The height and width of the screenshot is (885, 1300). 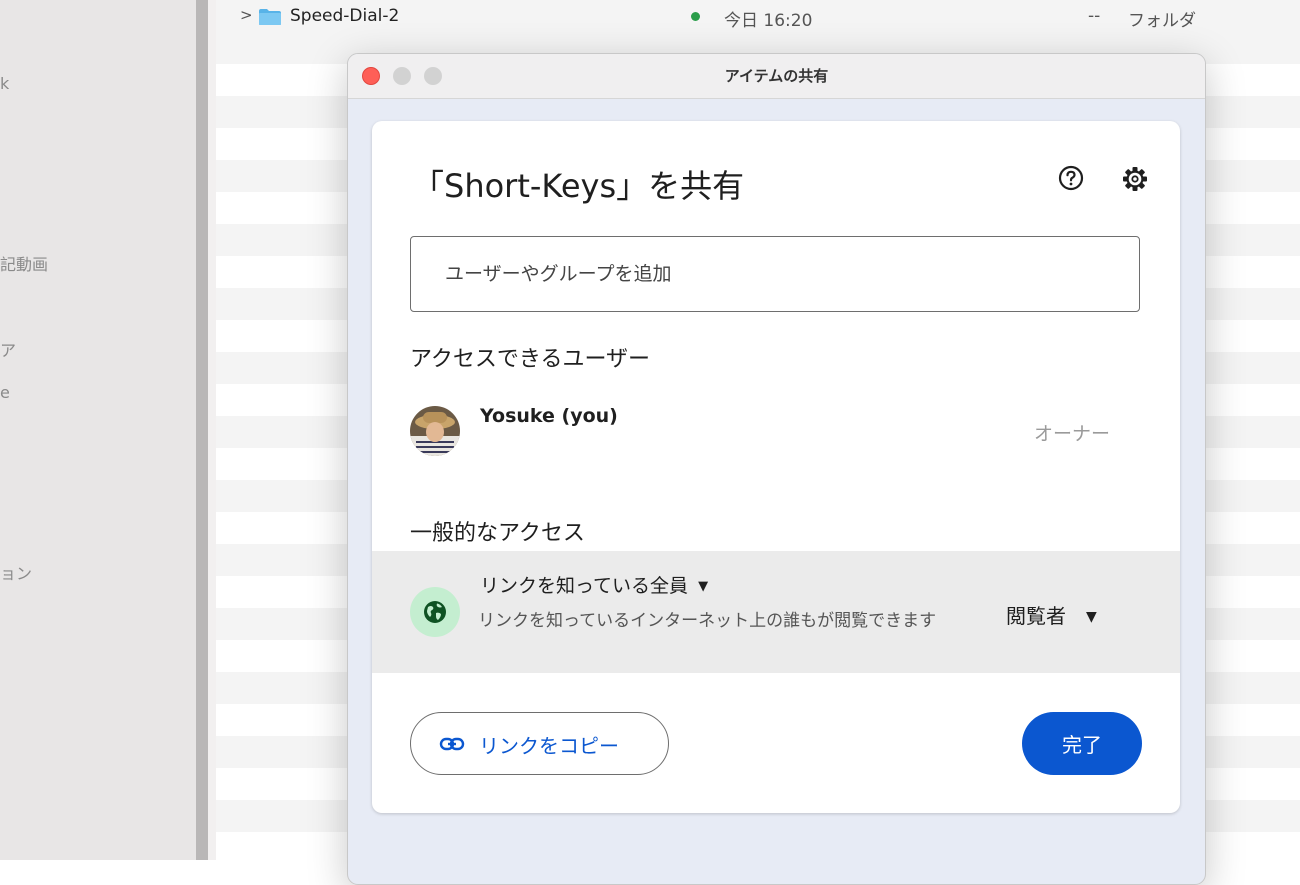 I want to click on user-role: オーナー, so click(x=1072, y=434).